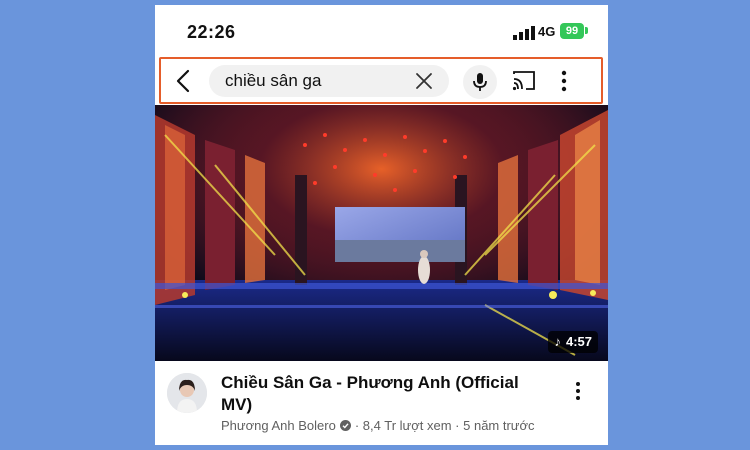 This screenshot has width=750, height=450. I want to click on voice-search-button, so click(480, 82).